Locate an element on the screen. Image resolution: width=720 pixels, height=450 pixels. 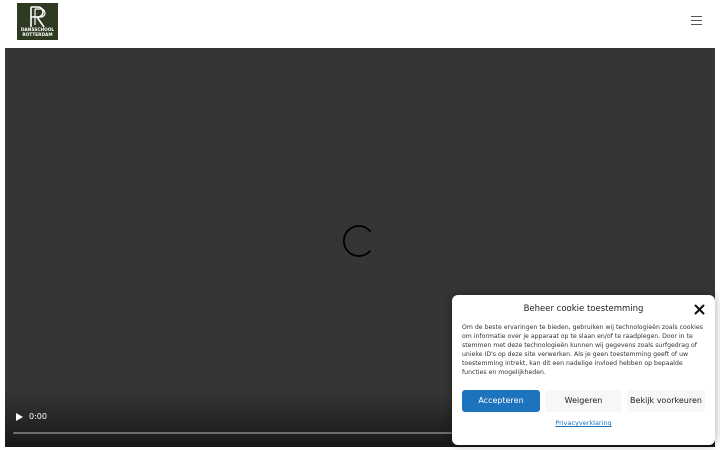
loading-spinner-icon is located at coordinates (357, 241).